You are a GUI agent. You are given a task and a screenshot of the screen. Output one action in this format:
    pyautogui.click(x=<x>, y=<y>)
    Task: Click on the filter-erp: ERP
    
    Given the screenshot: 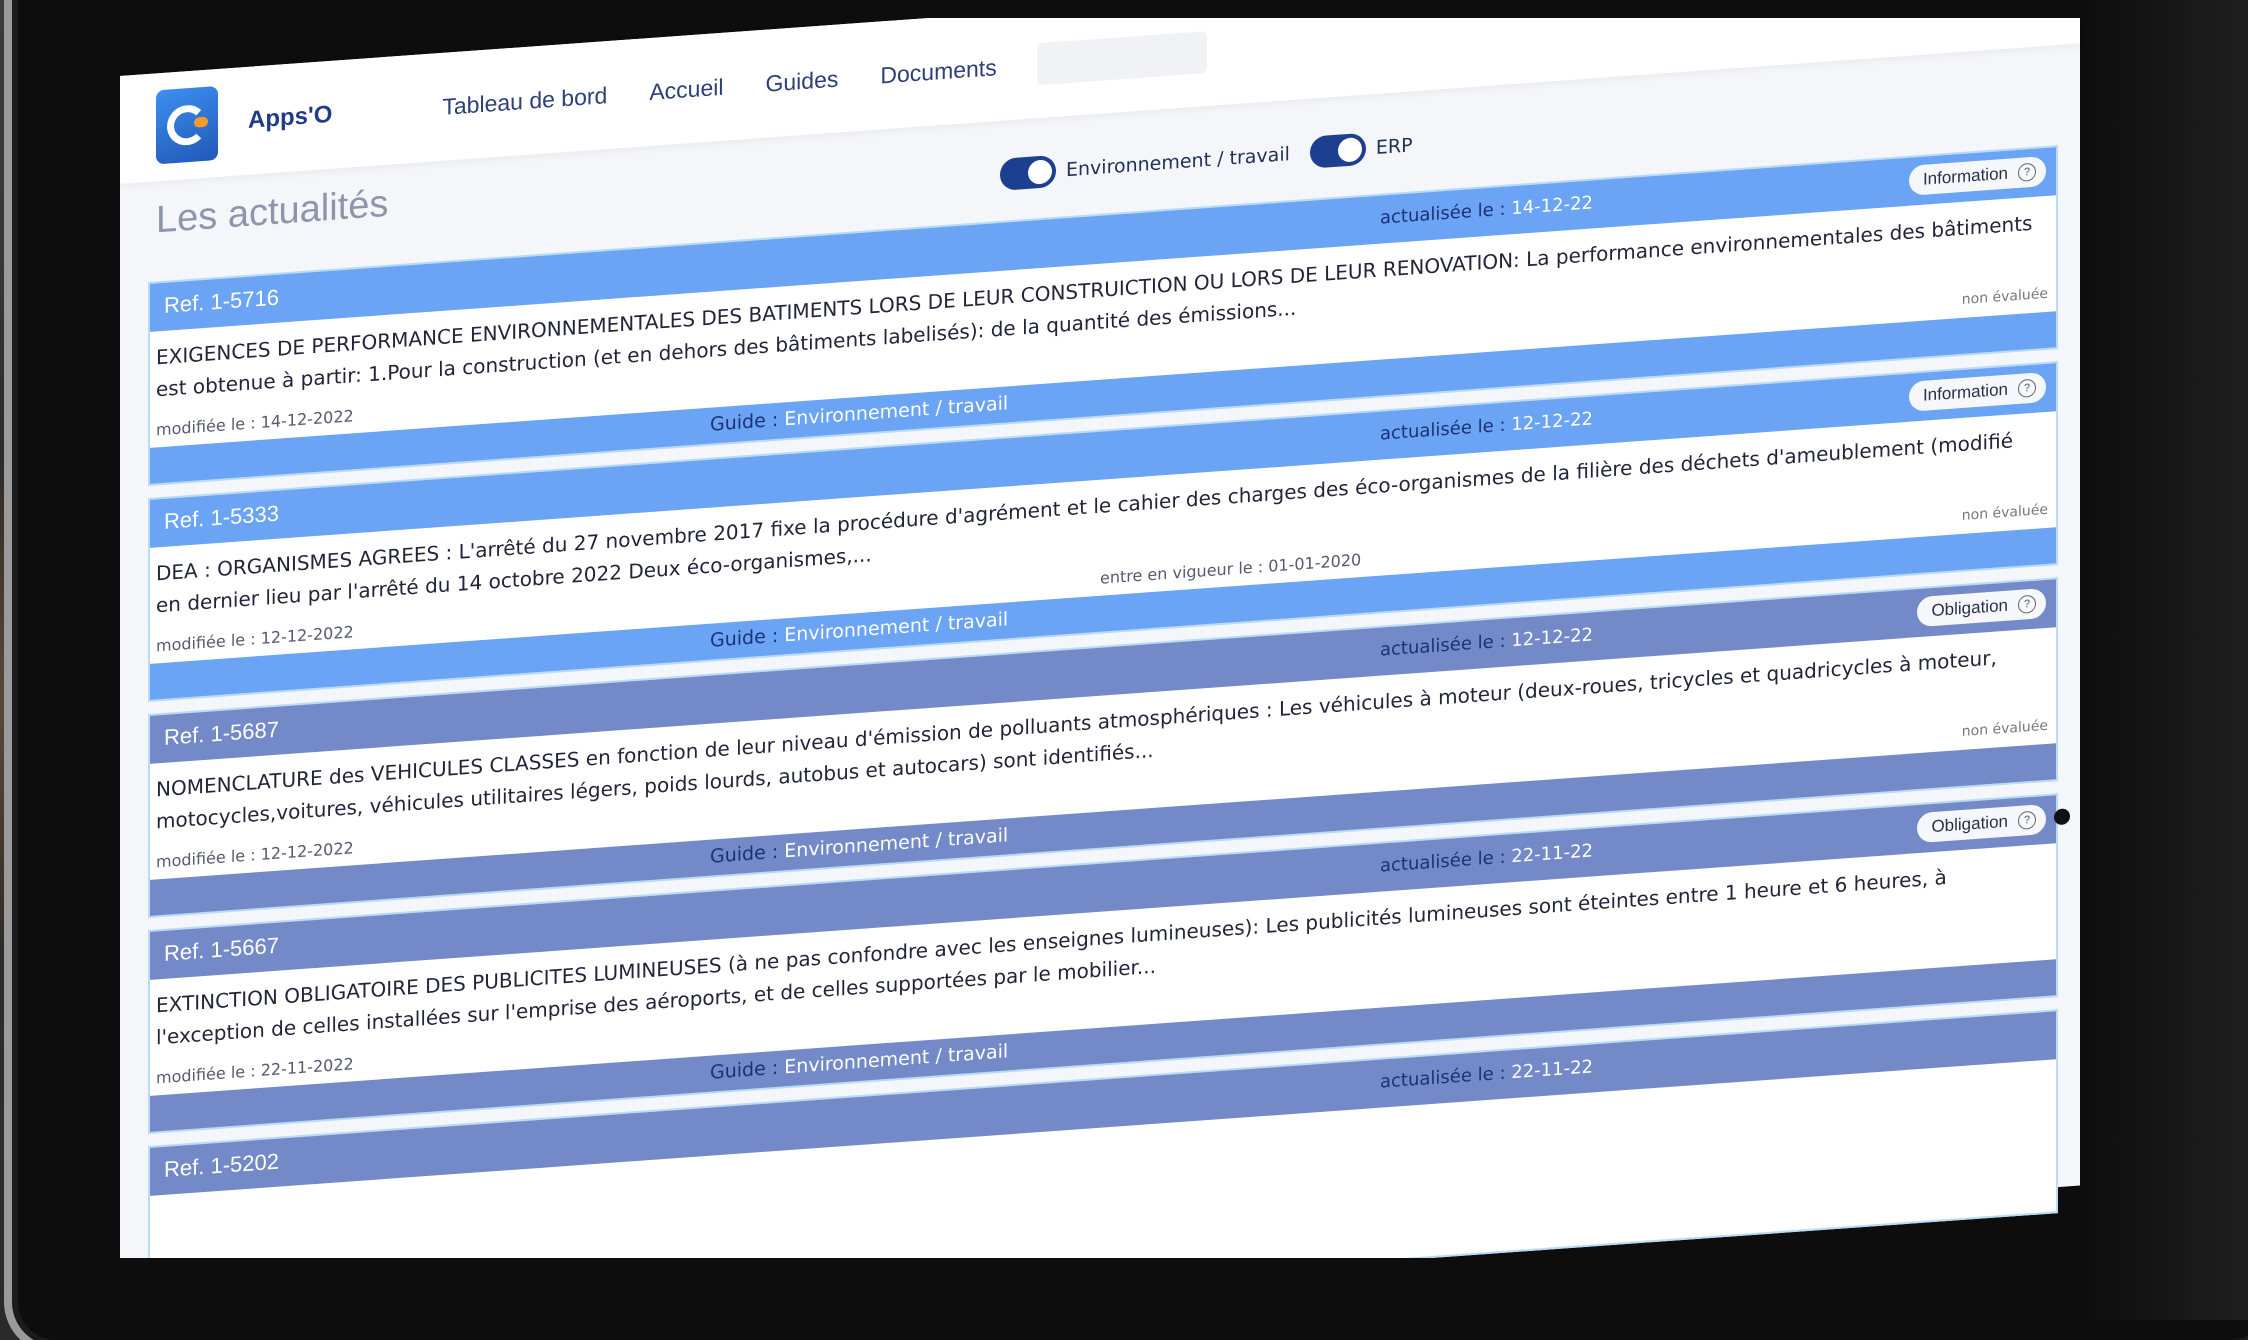 What is the action you would take?
    pyautogui.click(x=1361, y=149)
    